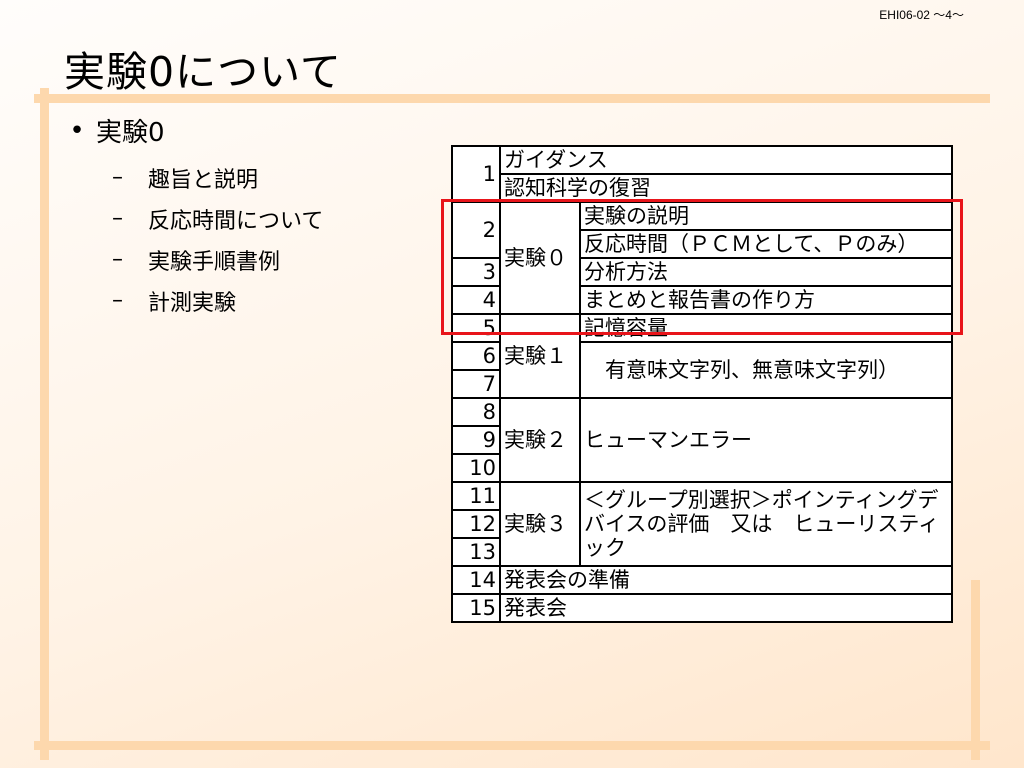 The image size is (1024, 768). What do you see at coordinates (766, 328) in the screenshot?
I see `lesson-content: 記憶容量` at bounding box center [766, 328].